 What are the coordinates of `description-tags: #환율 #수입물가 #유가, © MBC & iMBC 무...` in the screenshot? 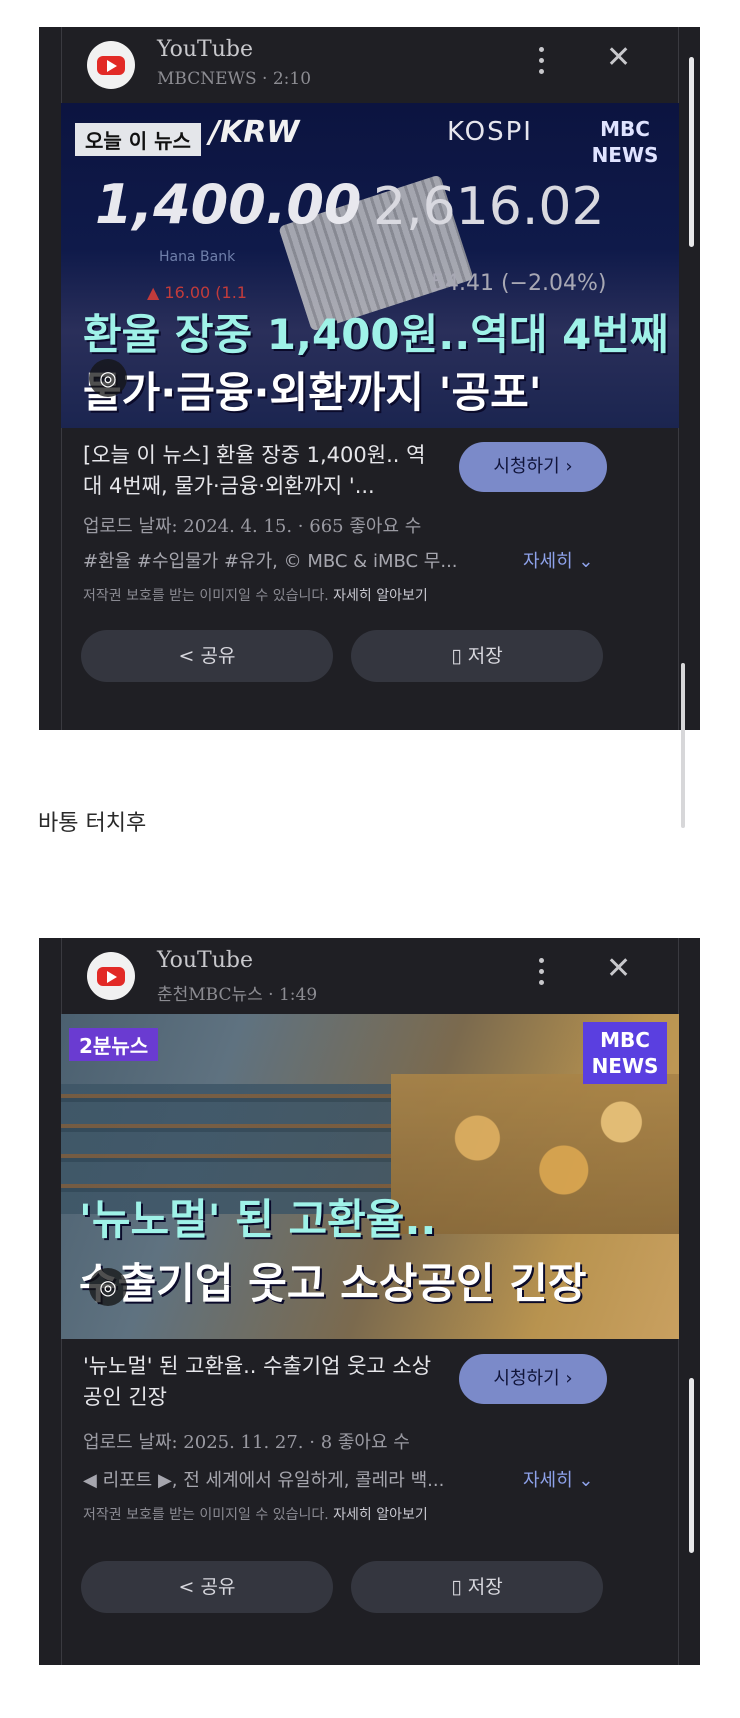 It's located at (270, 561).